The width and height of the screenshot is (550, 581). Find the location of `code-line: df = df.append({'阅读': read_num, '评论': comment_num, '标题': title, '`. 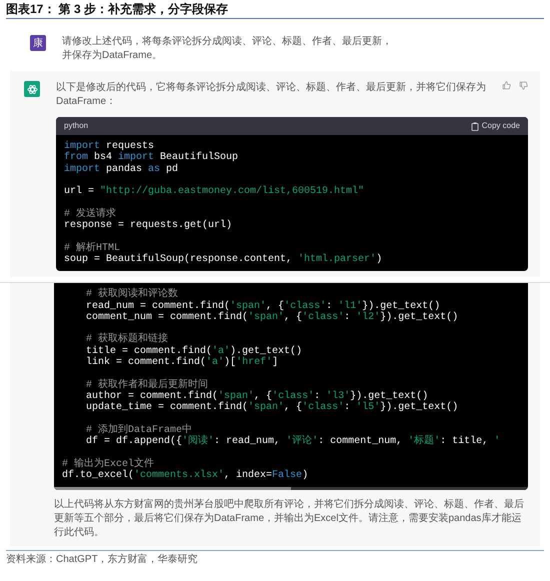

code-line: df = df.append({'阅读': read_num, '评论': comment_num, '标题': title, ' is located at coordinates (293, 442).